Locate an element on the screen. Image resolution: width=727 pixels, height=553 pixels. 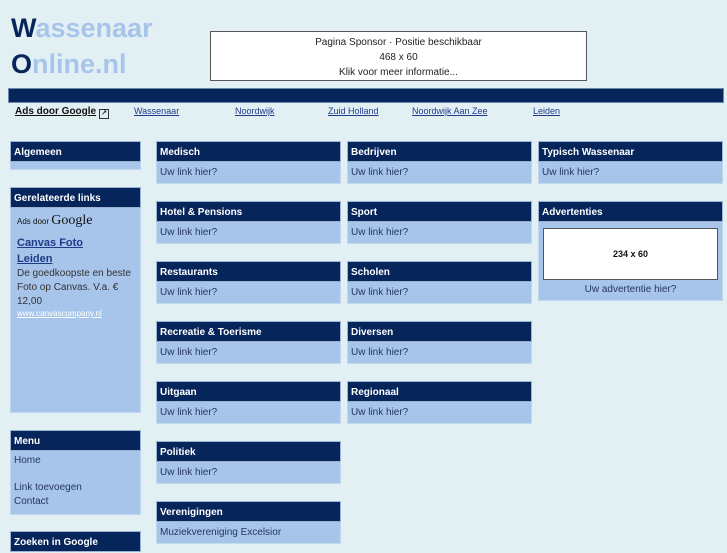
zoeken-panel: Zoeken in Google is located at coordinates (75, 541).